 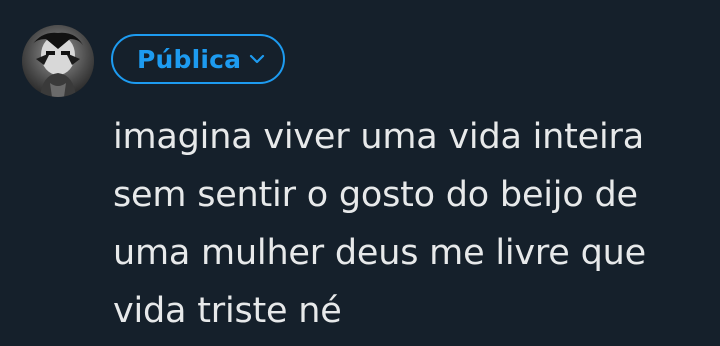 I want to click on audience-selector-button: Pública, so click(x=198, y=59).